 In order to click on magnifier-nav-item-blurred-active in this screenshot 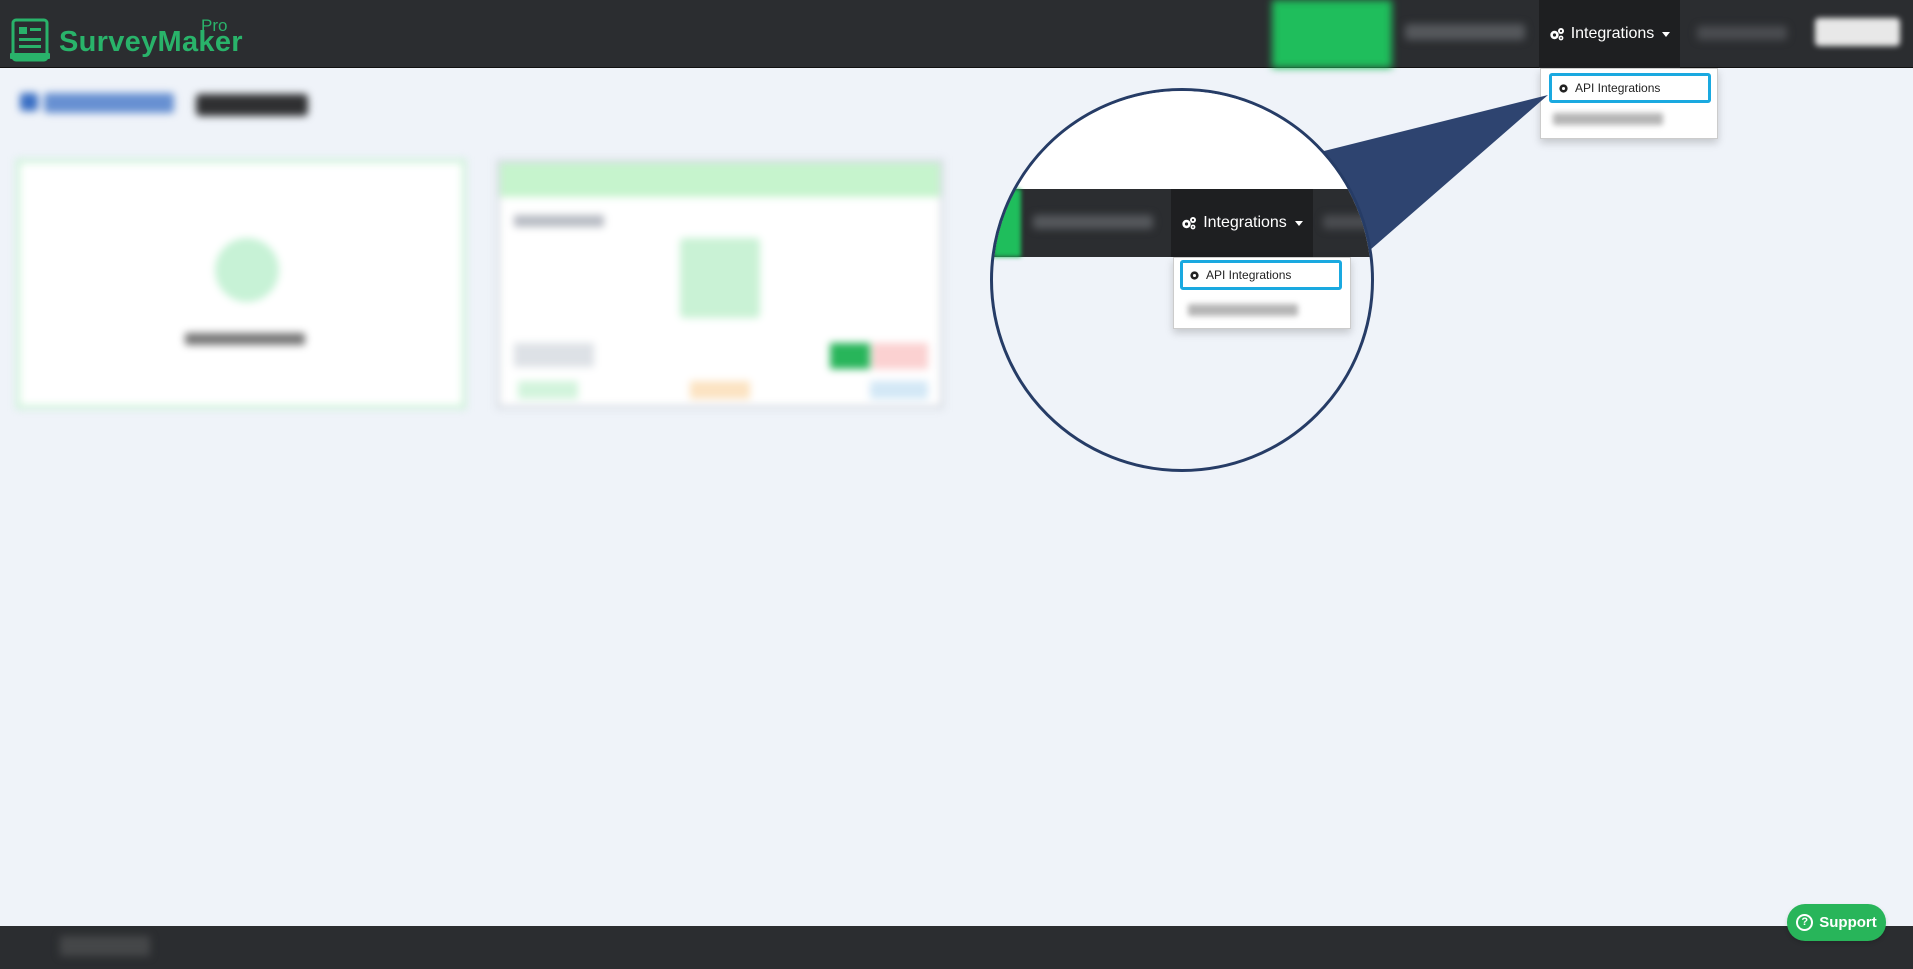, I will do `click(1007, 223)`.